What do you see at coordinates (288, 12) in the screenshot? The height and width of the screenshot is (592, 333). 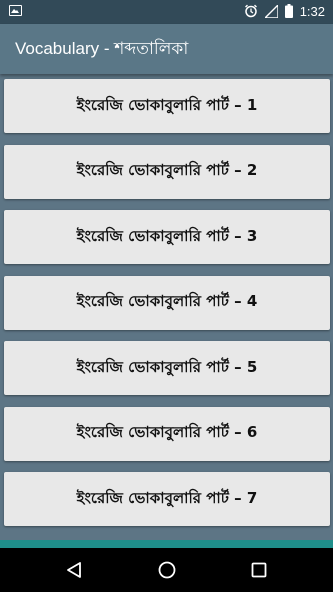 I see `battery-icon` at bounding box center [288, 12].